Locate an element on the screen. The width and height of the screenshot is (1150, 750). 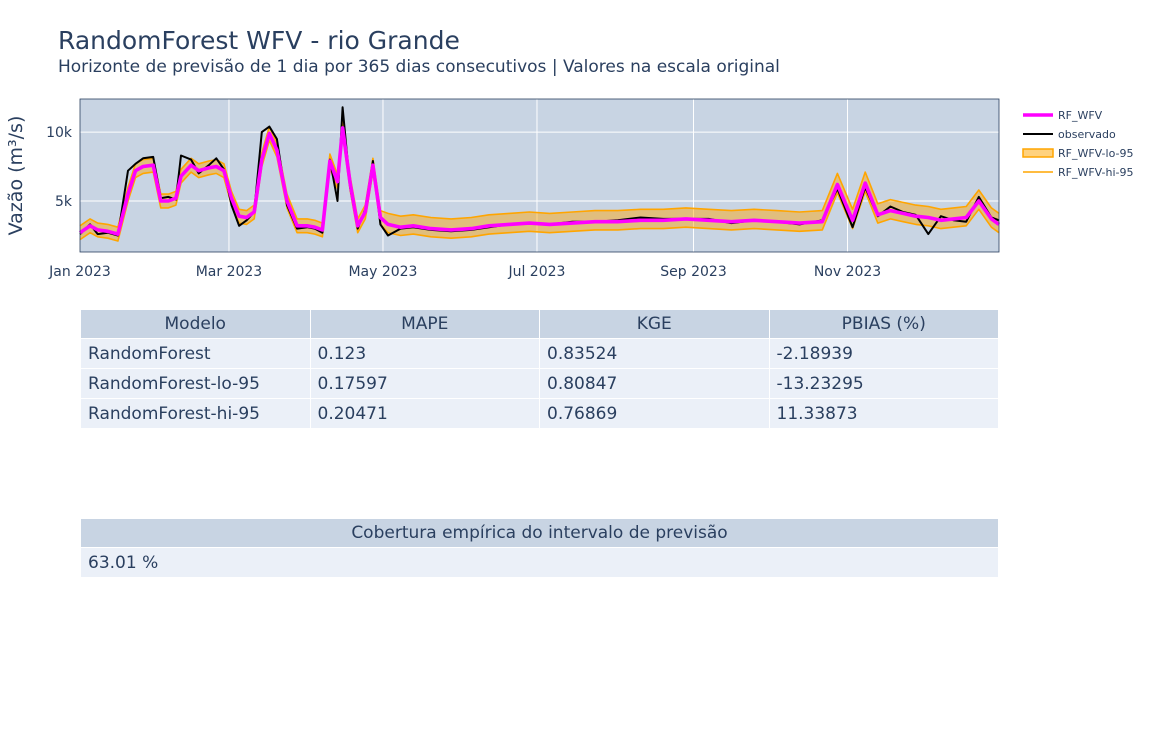
legend-label: RF_WFV is located at coordinates (1080, 115).